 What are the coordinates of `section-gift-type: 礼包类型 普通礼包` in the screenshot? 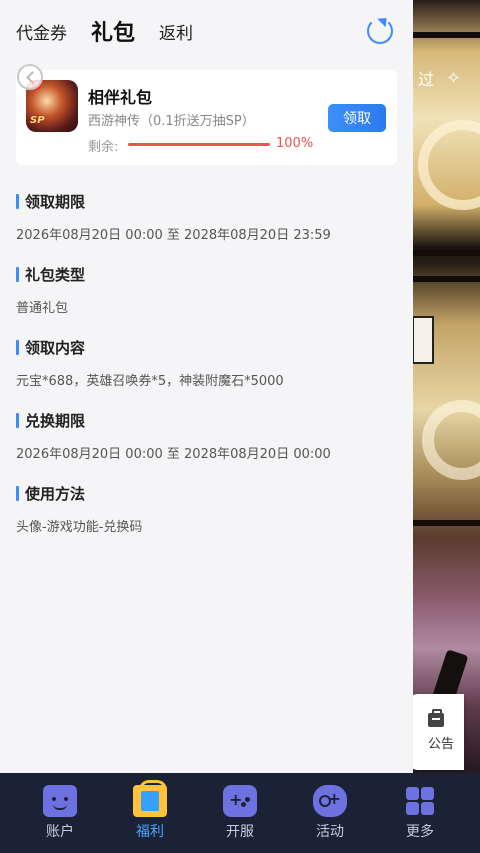 It's located at (50, 290).